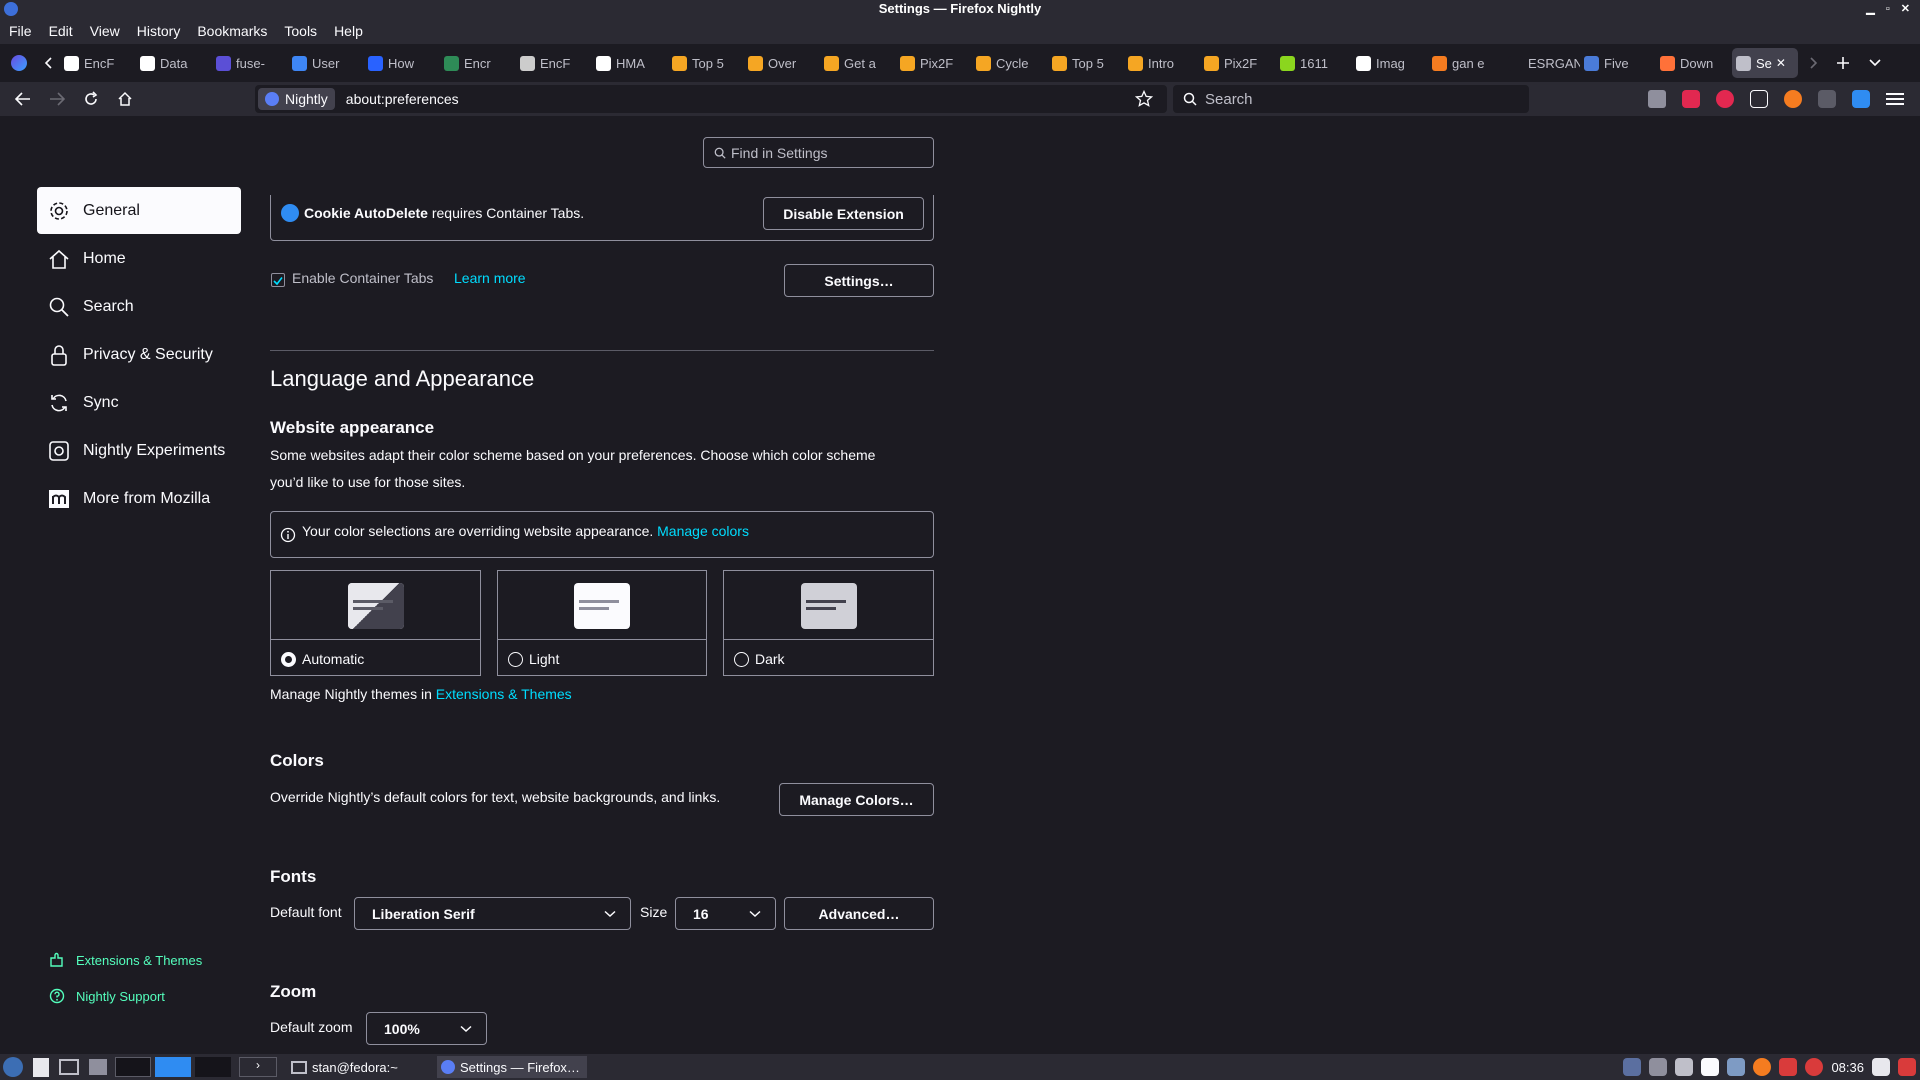 The width and height of the screenshot is (1920, 1080). I want to click on tab-scroll-right-button, so click(1813, 63).